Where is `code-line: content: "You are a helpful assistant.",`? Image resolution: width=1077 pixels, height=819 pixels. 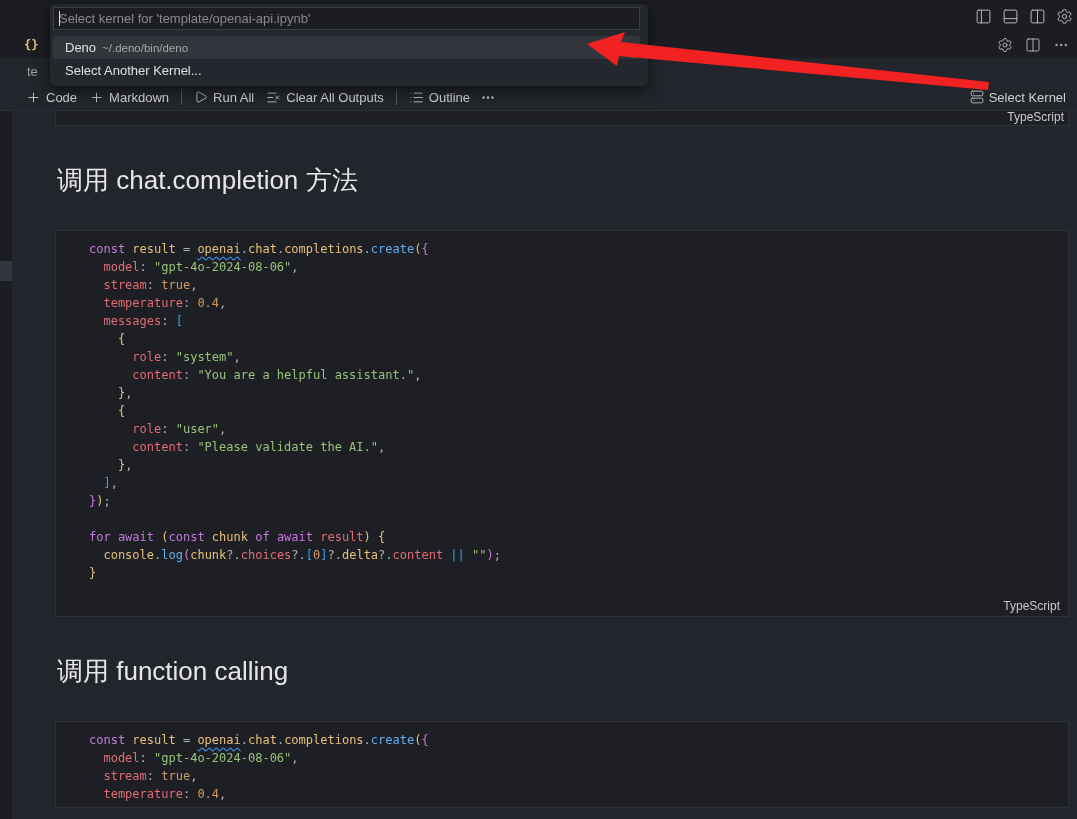 code-line: content: "You are a helpful assistant.", is located at coordinates (277, 375).